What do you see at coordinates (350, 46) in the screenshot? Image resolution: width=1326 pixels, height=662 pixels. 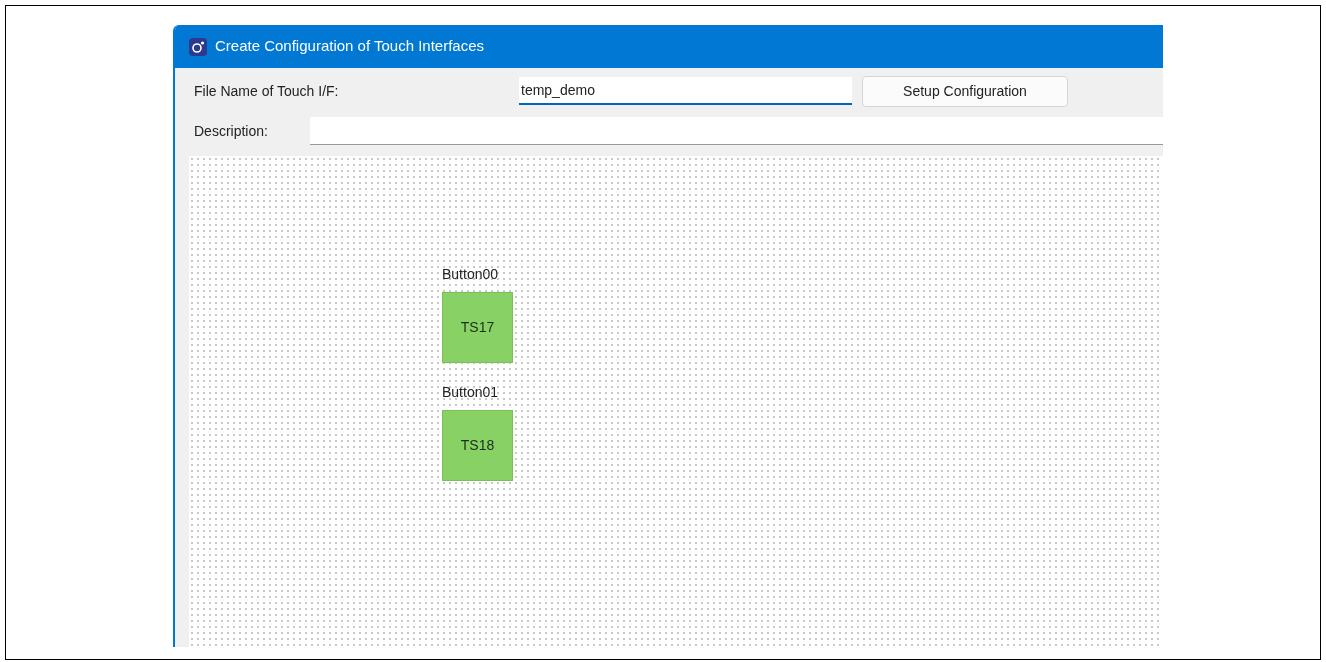 I see `window-title: Create Configuration of Touch Interfaces` at bounding box center [350, 46].